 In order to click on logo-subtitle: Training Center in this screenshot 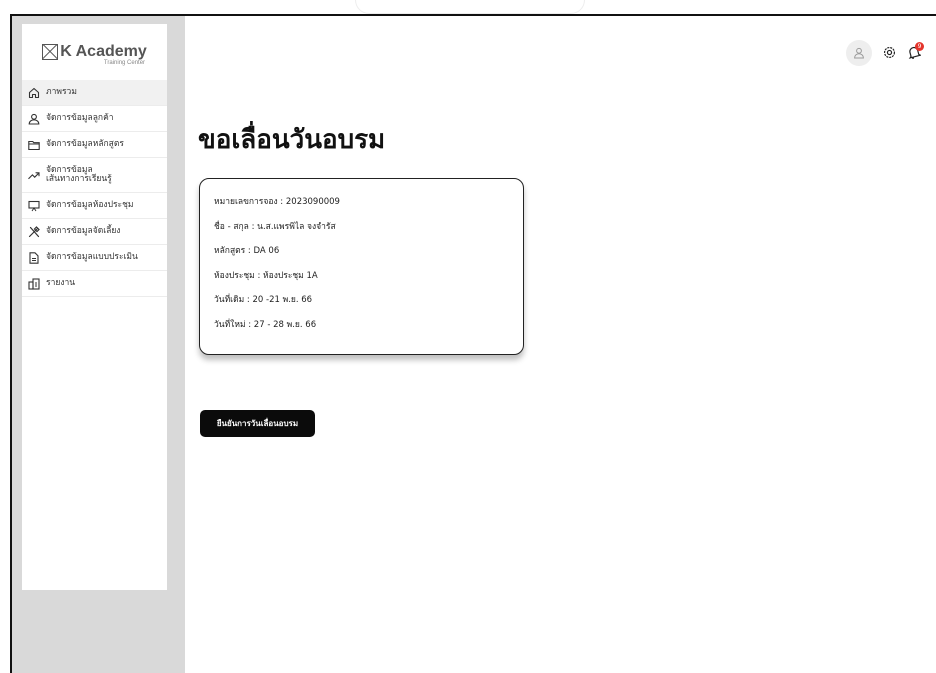, I will do `click(124, 62)`.